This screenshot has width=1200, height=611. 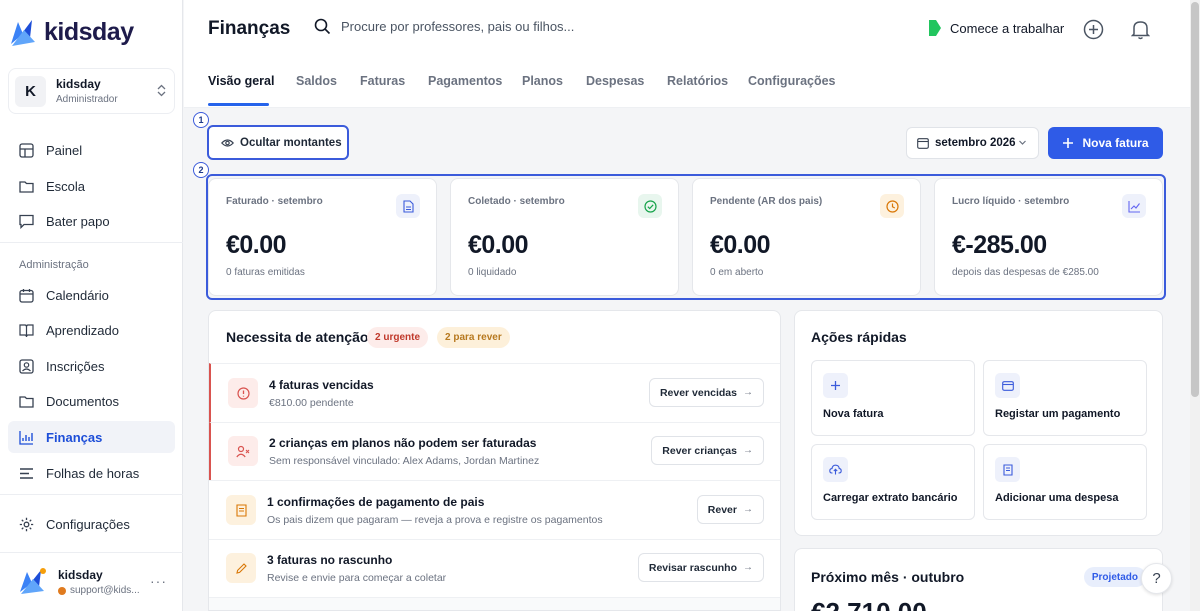 I want to click on quick-action-label: Nova fatura, so click(x=853, y=414).